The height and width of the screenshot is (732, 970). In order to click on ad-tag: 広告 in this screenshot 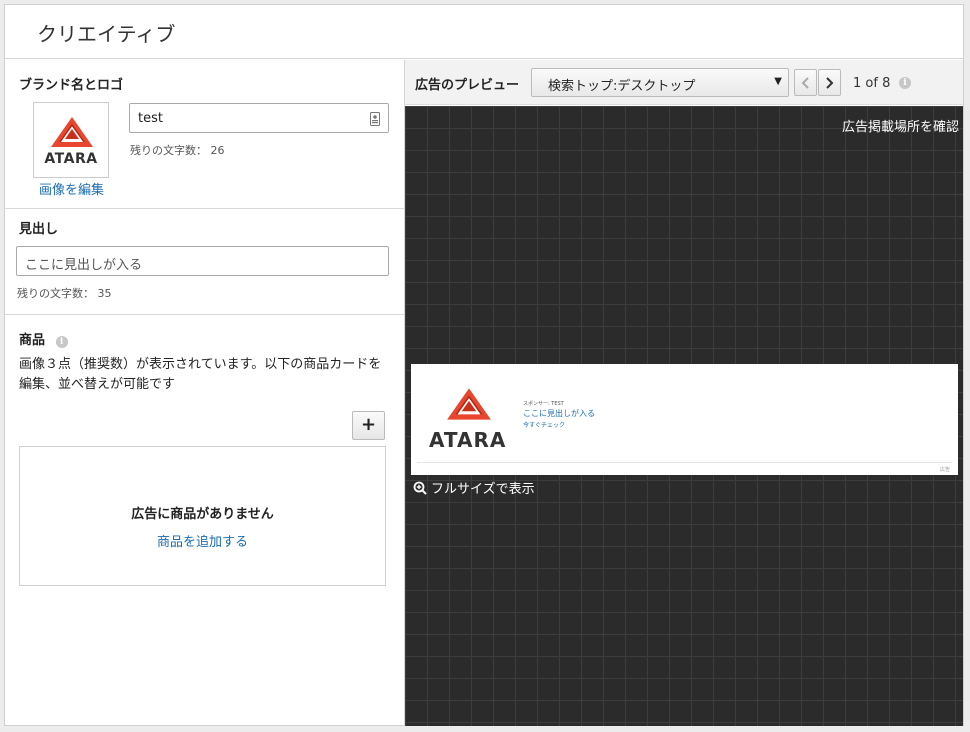, I will do `click(944, 470)`.